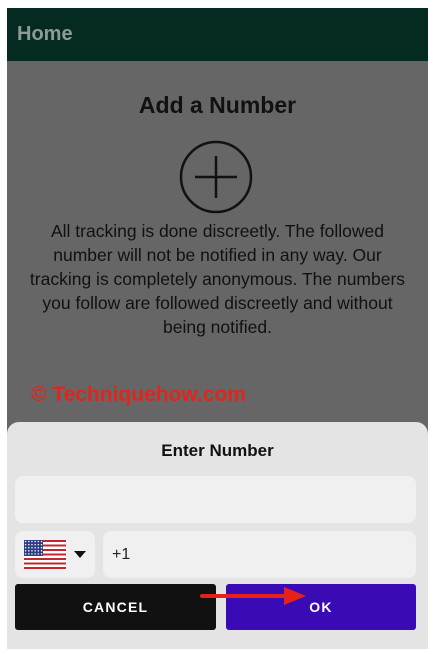 The height and width of the screenshot is (654, 433). What do you see at coordinates (217, 450) in the screenshot?
I see `dialog-title: Enter Number` at bounding box center [217, 450].